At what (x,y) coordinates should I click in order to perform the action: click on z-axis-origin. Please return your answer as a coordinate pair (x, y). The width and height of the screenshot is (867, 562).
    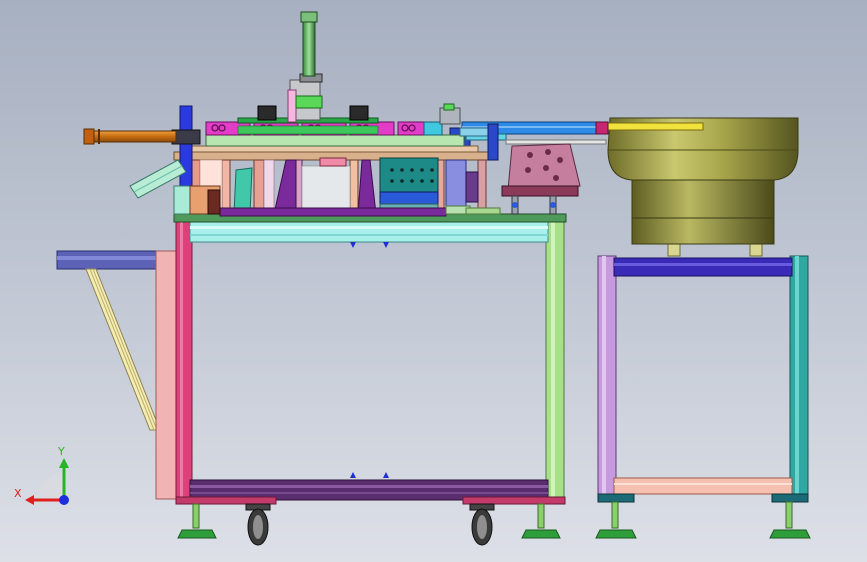
    Looking at the image, I should click on (64, 500).